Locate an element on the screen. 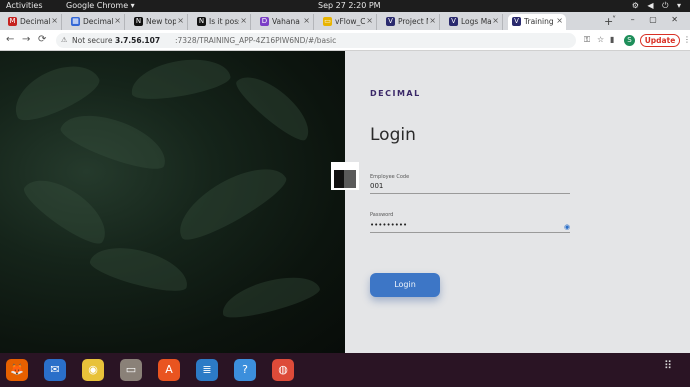  tab-title: Decimal I is located at coordinates (35, 21).